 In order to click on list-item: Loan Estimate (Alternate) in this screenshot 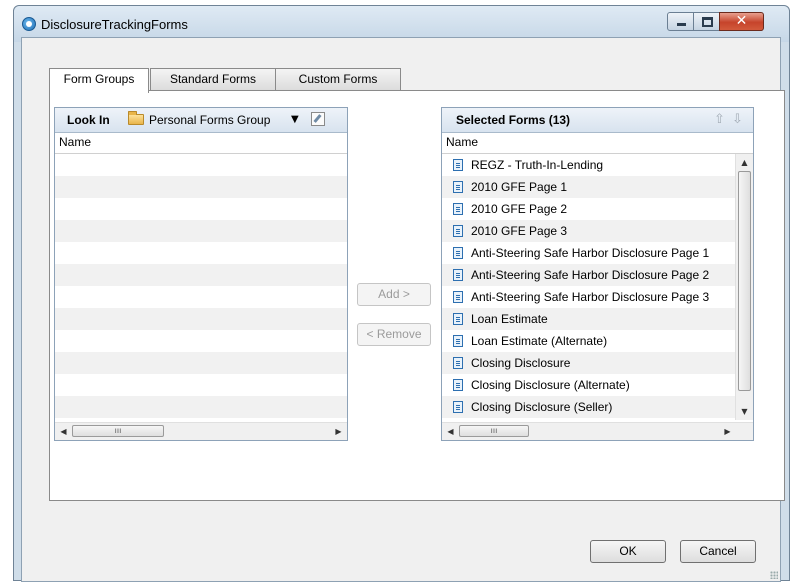, I will do `click(590, 341)`.